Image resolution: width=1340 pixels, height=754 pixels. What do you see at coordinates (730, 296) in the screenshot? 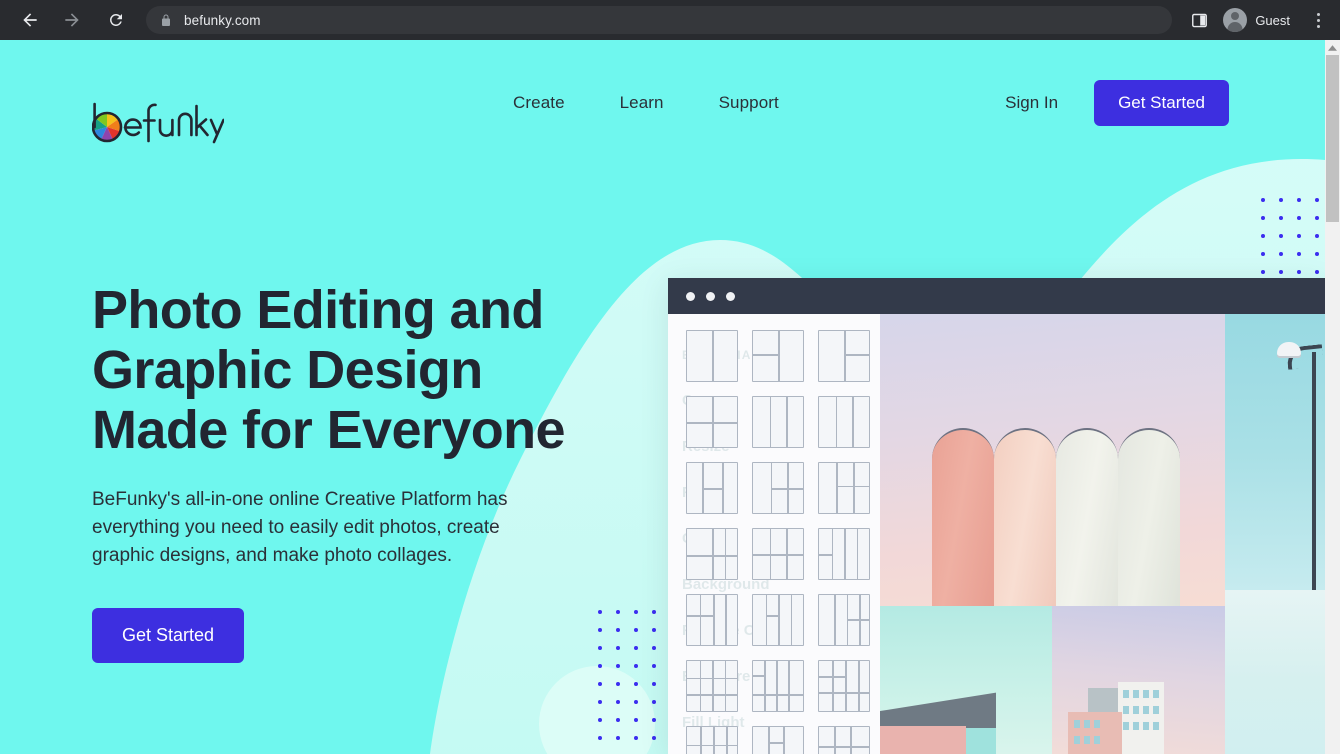
I see `window-dot-maximize` at bounding box center [730, 296].